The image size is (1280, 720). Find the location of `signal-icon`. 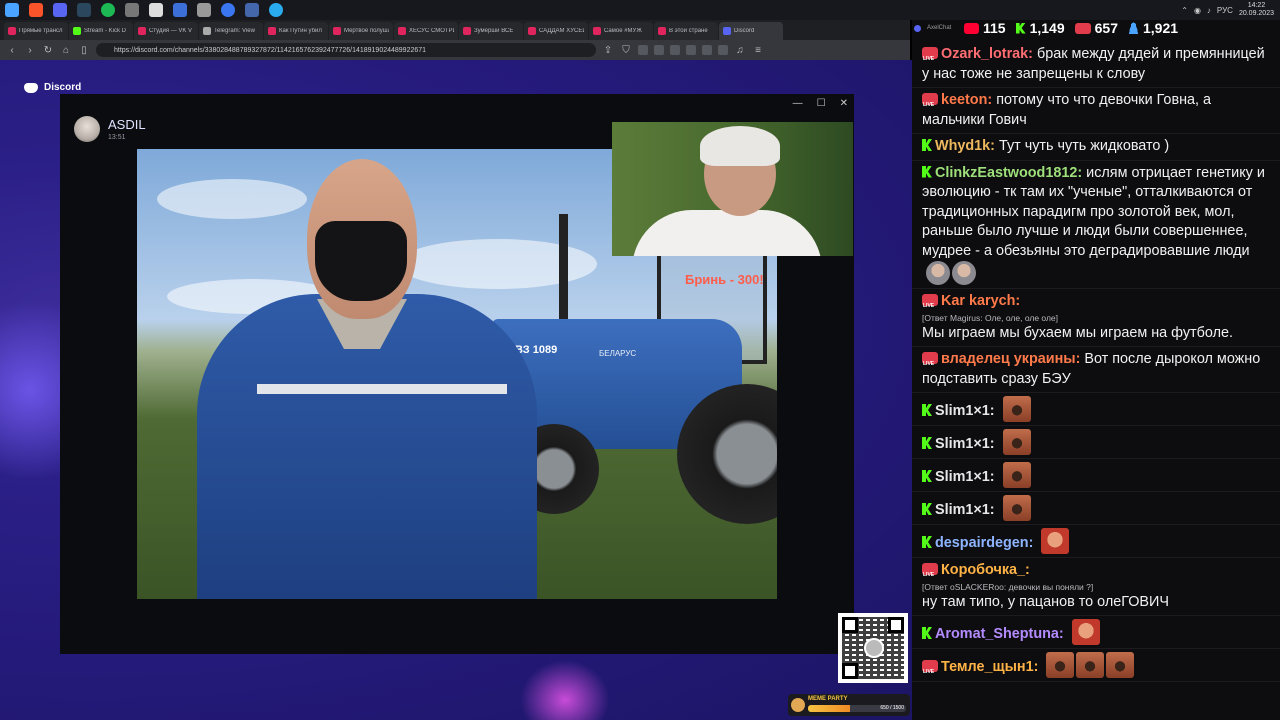

signal-icon is located at coordinates (228, 10).